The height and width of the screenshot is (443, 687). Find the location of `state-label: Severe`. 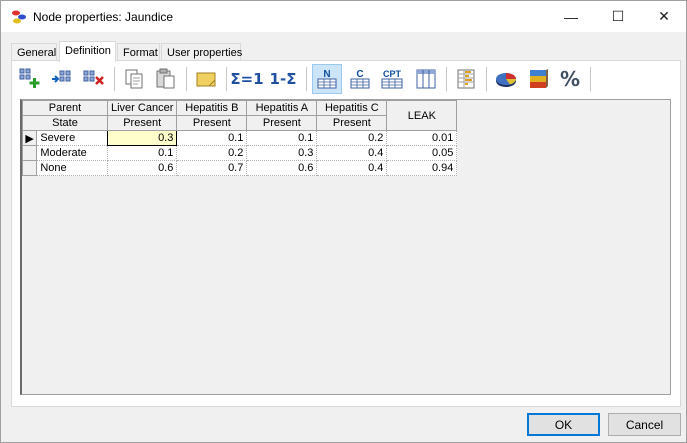

state-label: Severe is located at coordinates (72, 138).